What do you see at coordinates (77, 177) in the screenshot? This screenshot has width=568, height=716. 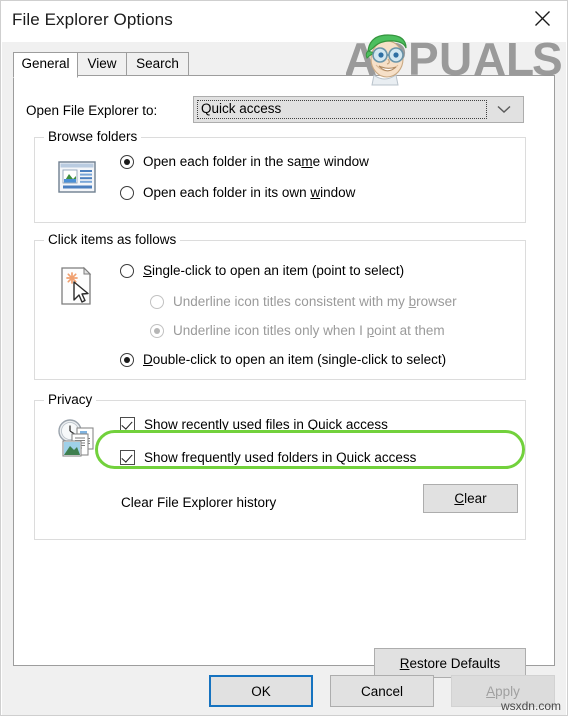 I see `folder-window-icon` at bounding box center [77, 177].